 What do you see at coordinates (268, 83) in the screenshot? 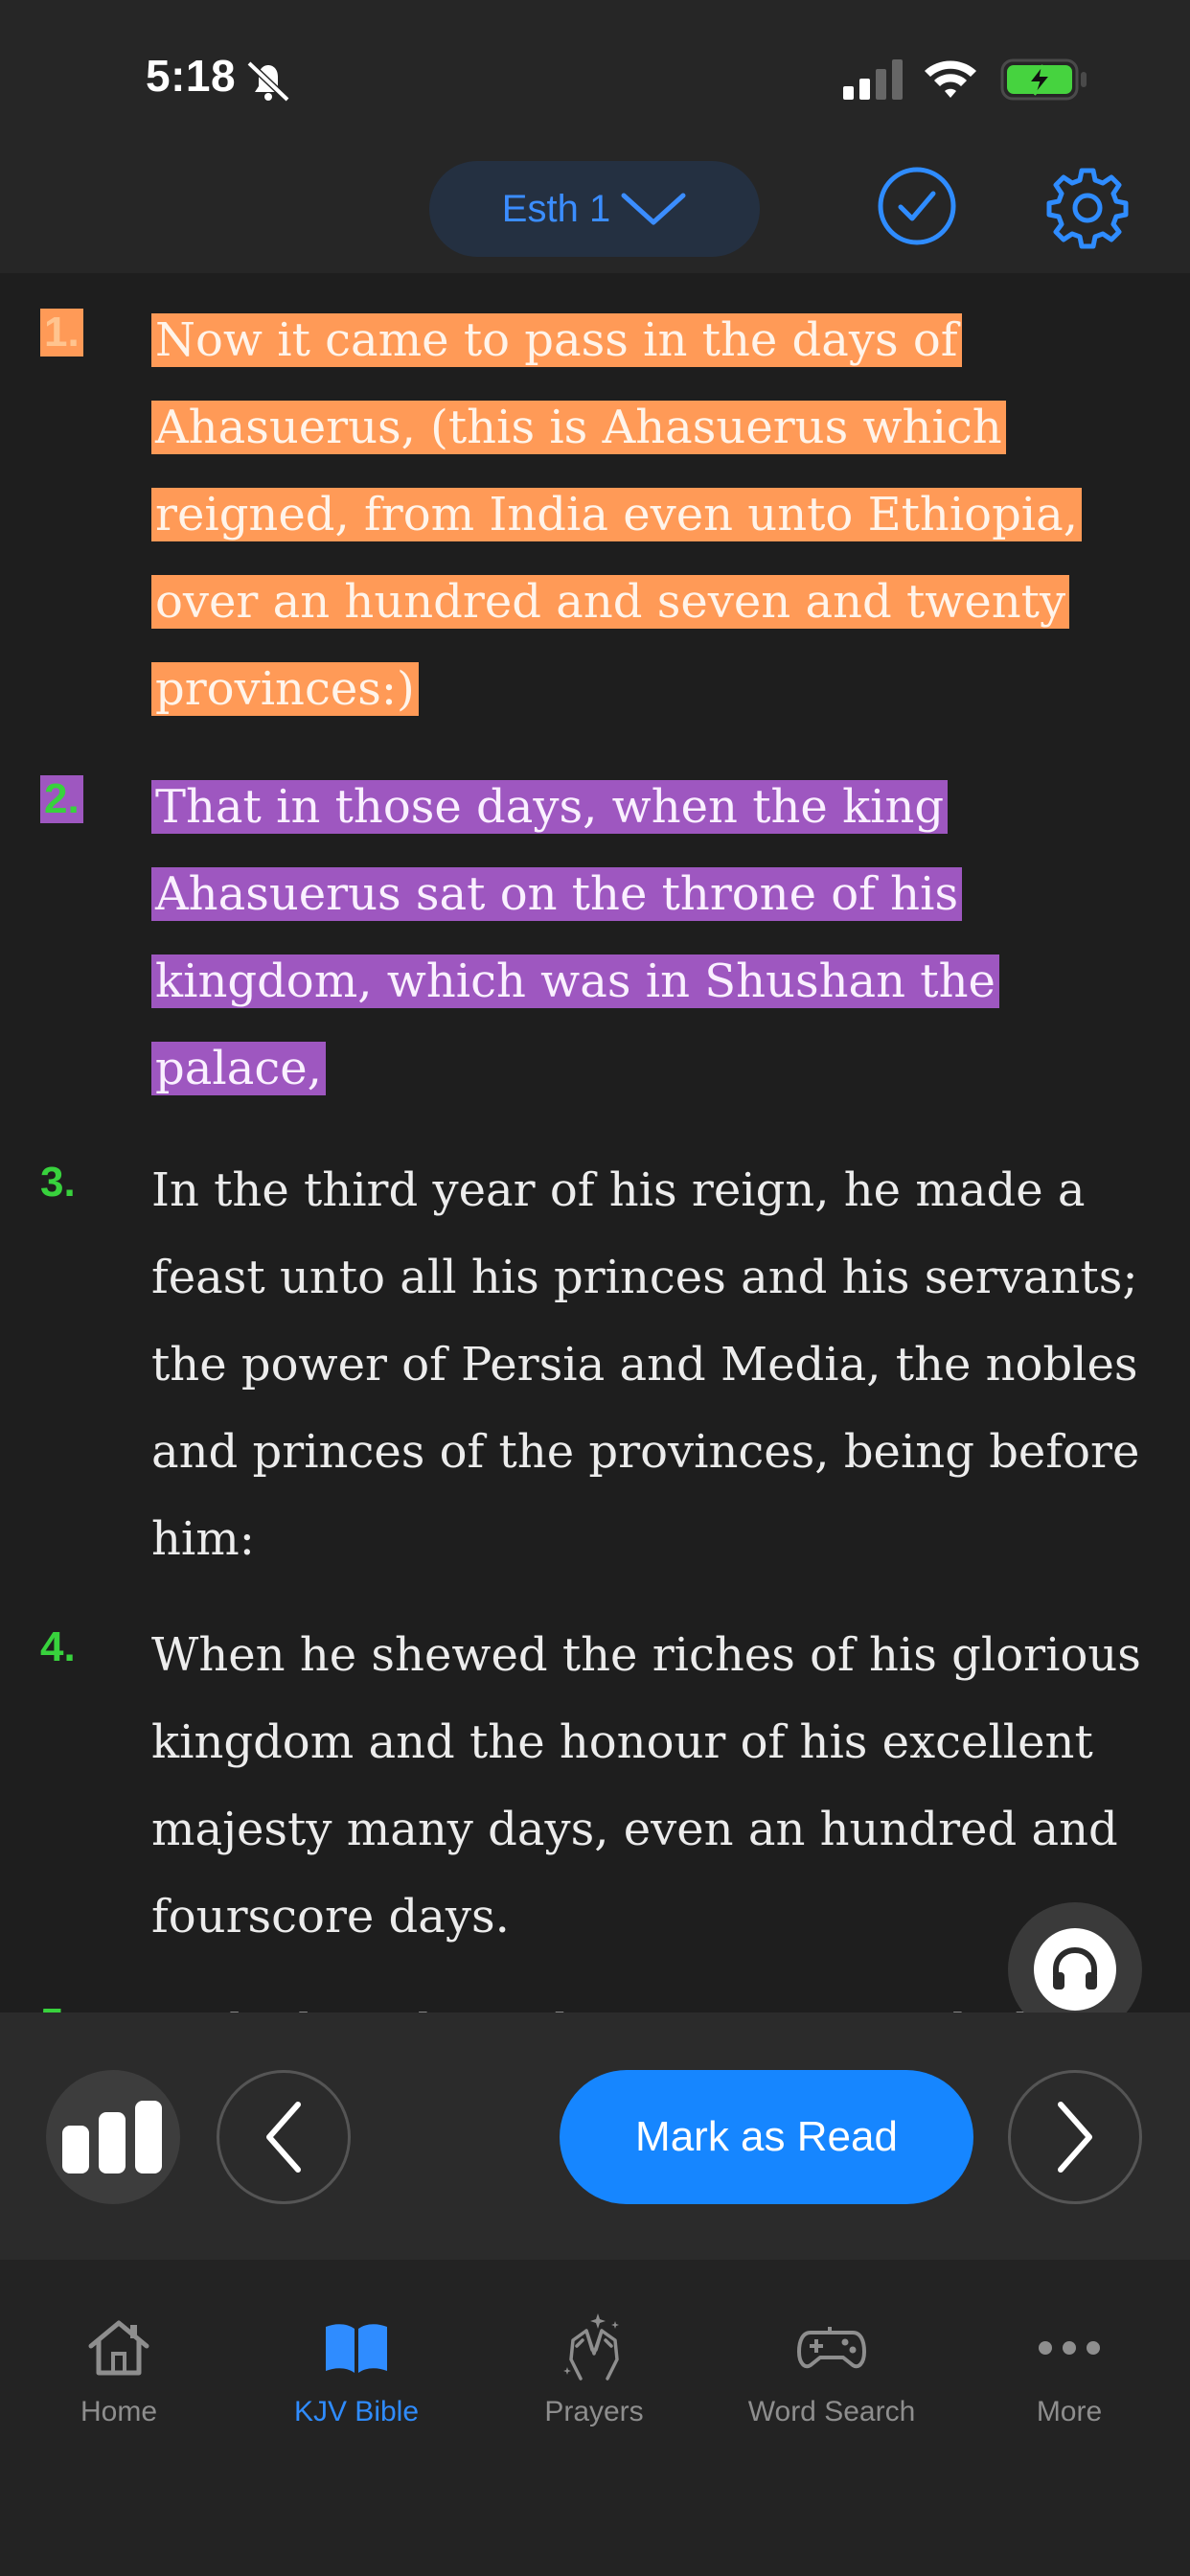
I see `silent-bell-icon` at bounding box center [268, 83].